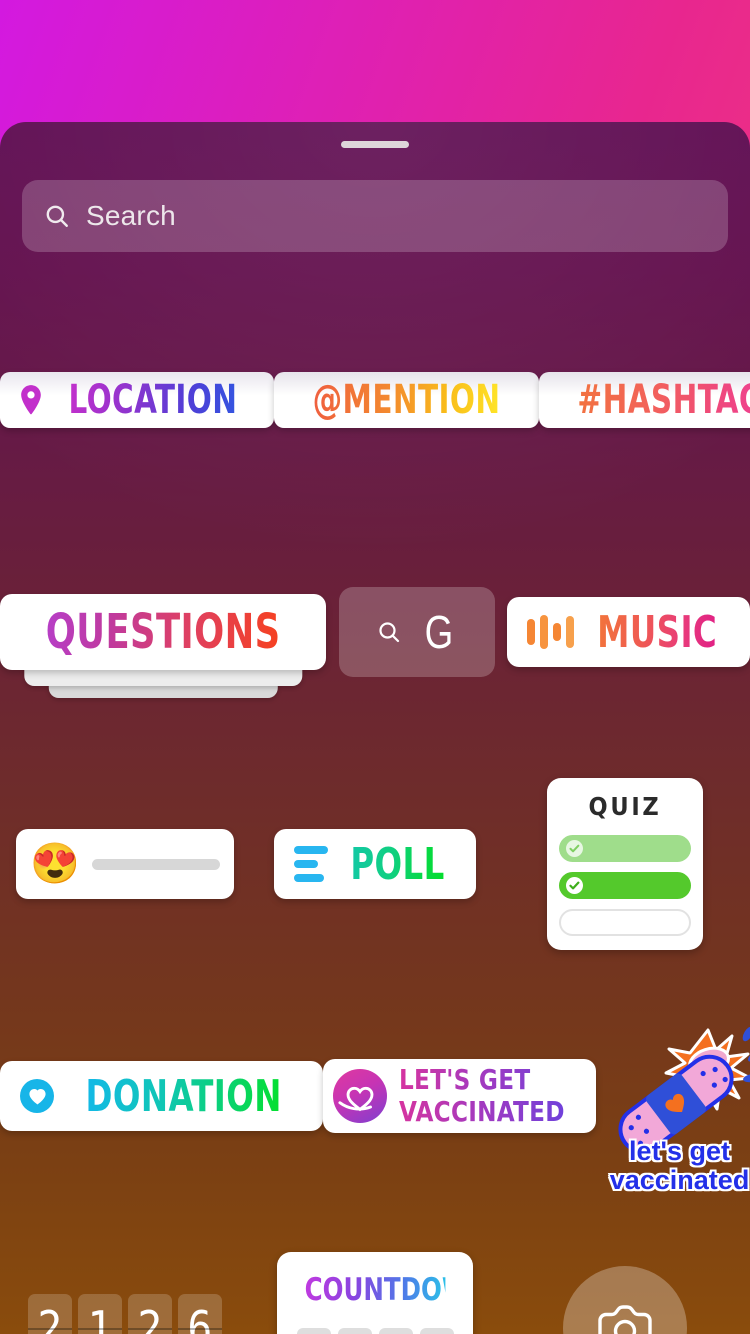  I want to click on cell-location: LOCATION, so click(137, 400).